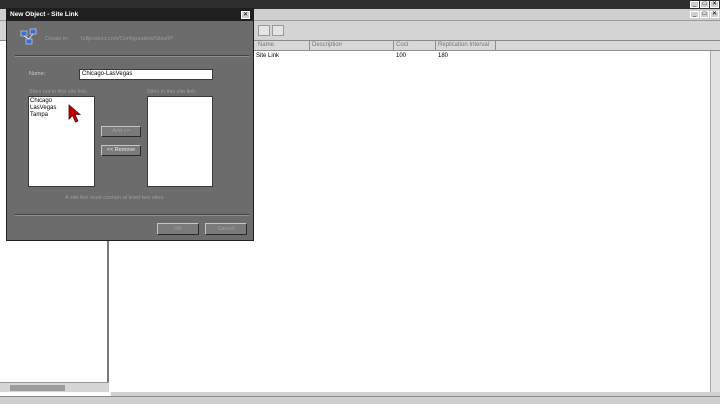  What do you see at coordinates (121, 150) in the screenshot?
I see `remove-button: << Remove` at bounding box center [121, 150].